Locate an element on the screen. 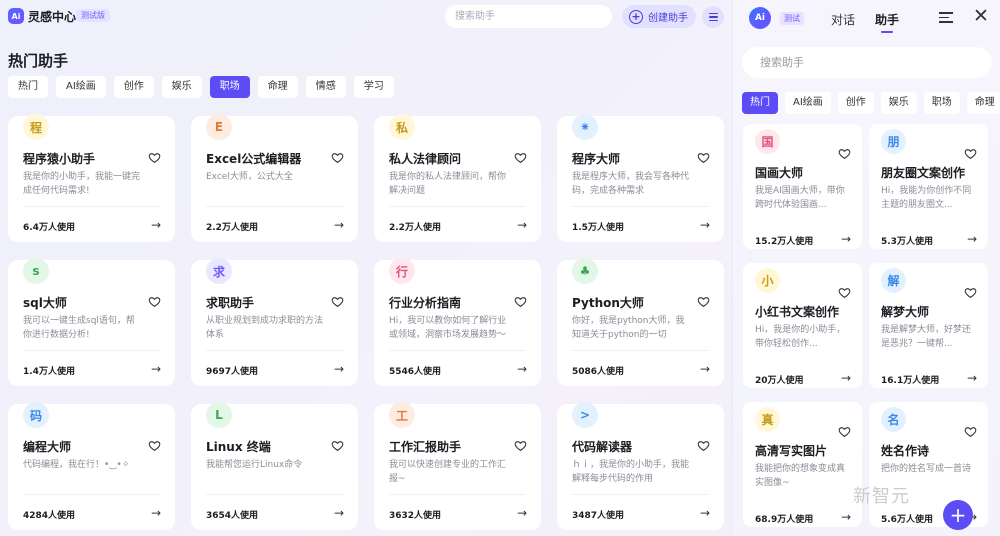  usage-count: 1.4万人使用 is located at coordinates (49, 372).